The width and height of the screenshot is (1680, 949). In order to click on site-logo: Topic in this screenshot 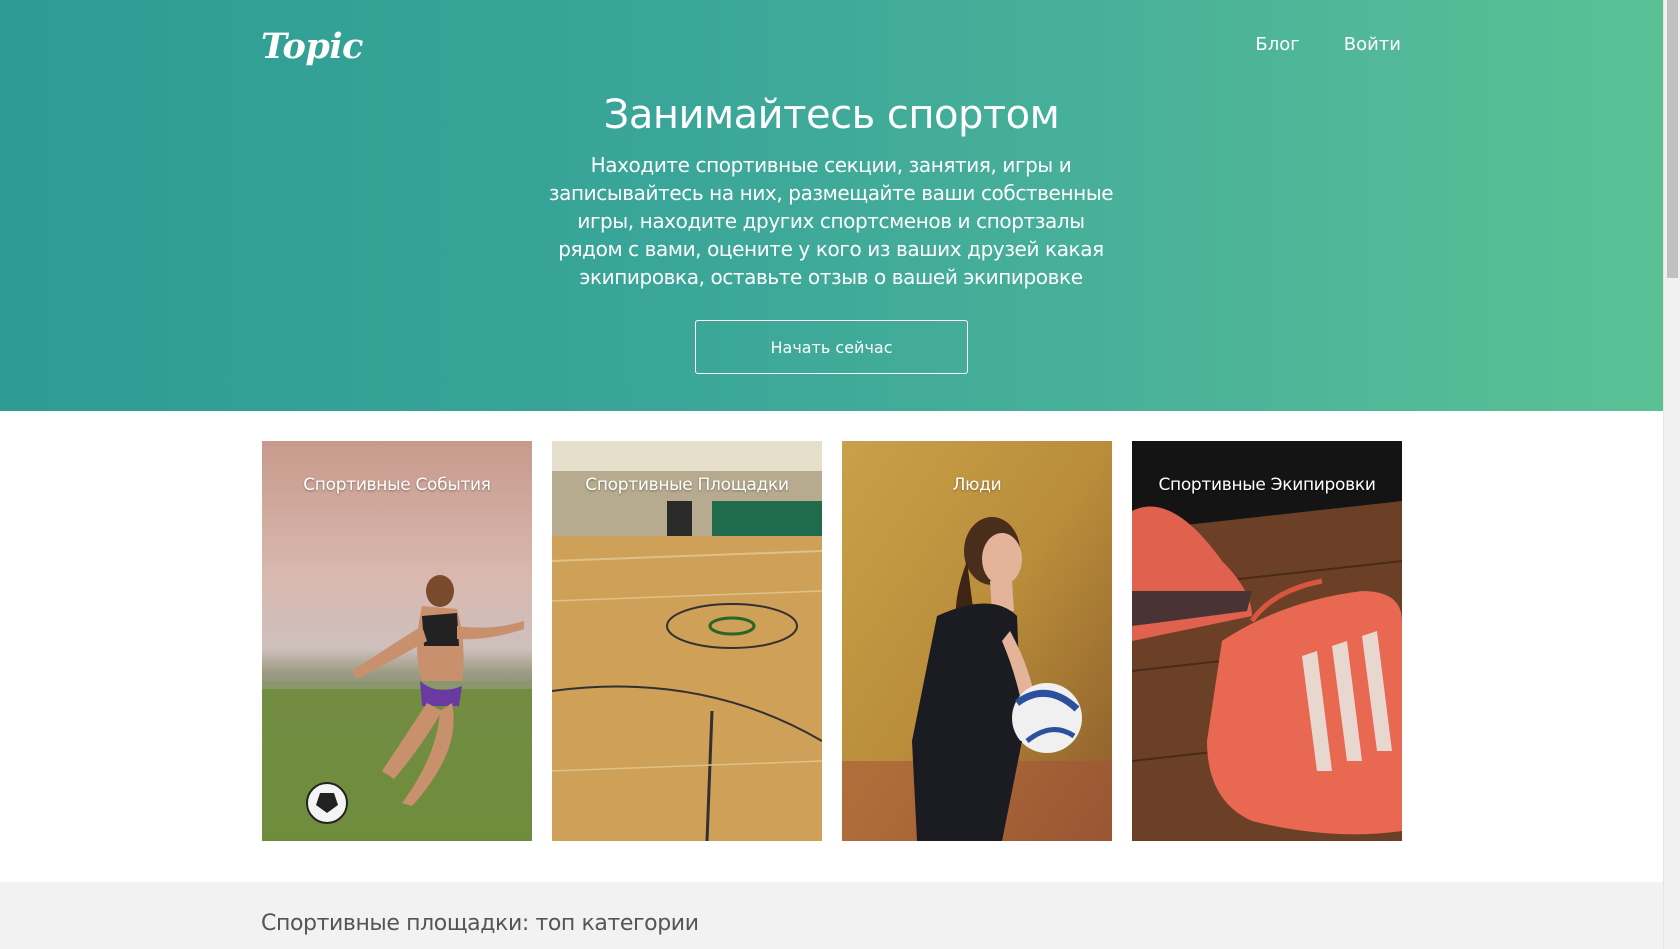, I will do `click(312, 46)`.